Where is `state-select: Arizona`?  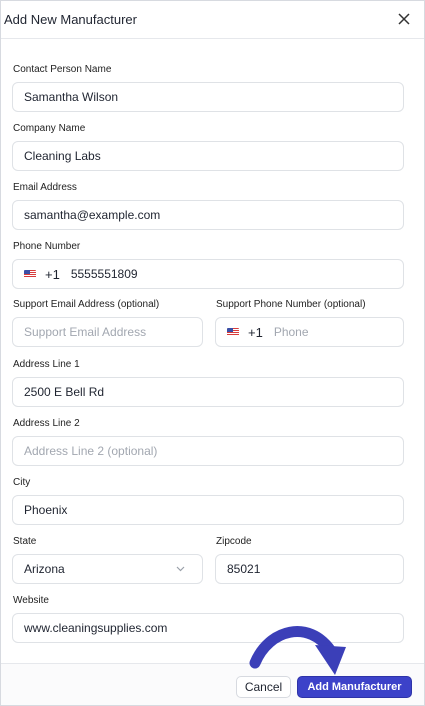
state-select: Arizona is located at coordinates (107, 569).